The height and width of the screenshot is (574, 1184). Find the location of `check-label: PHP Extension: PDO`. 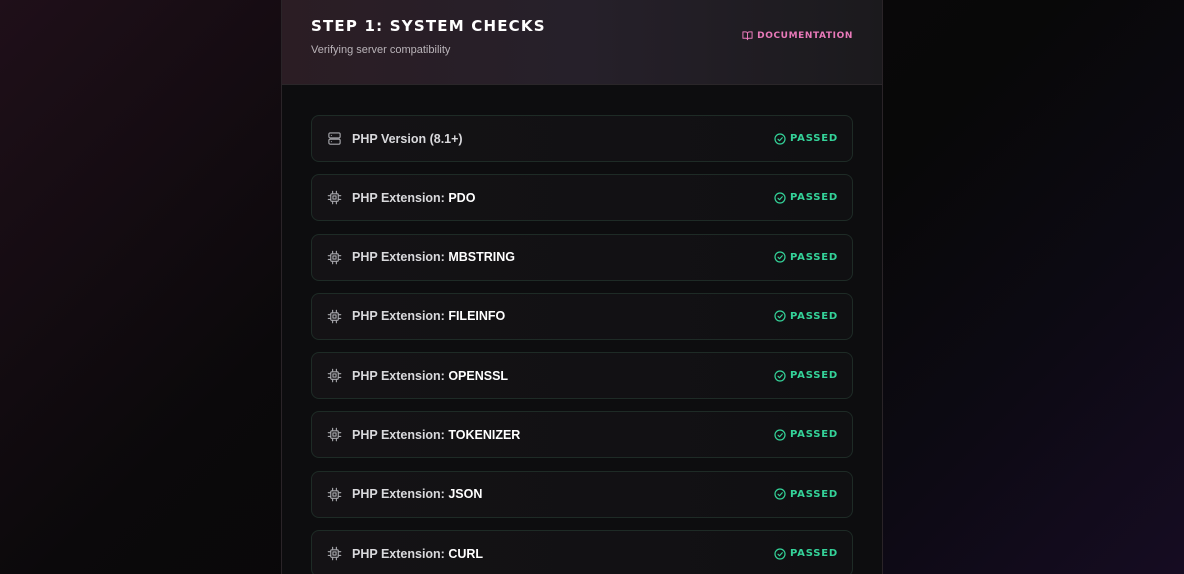

check-label: PHP Extension: PDO is located at coordinates (413, 198).